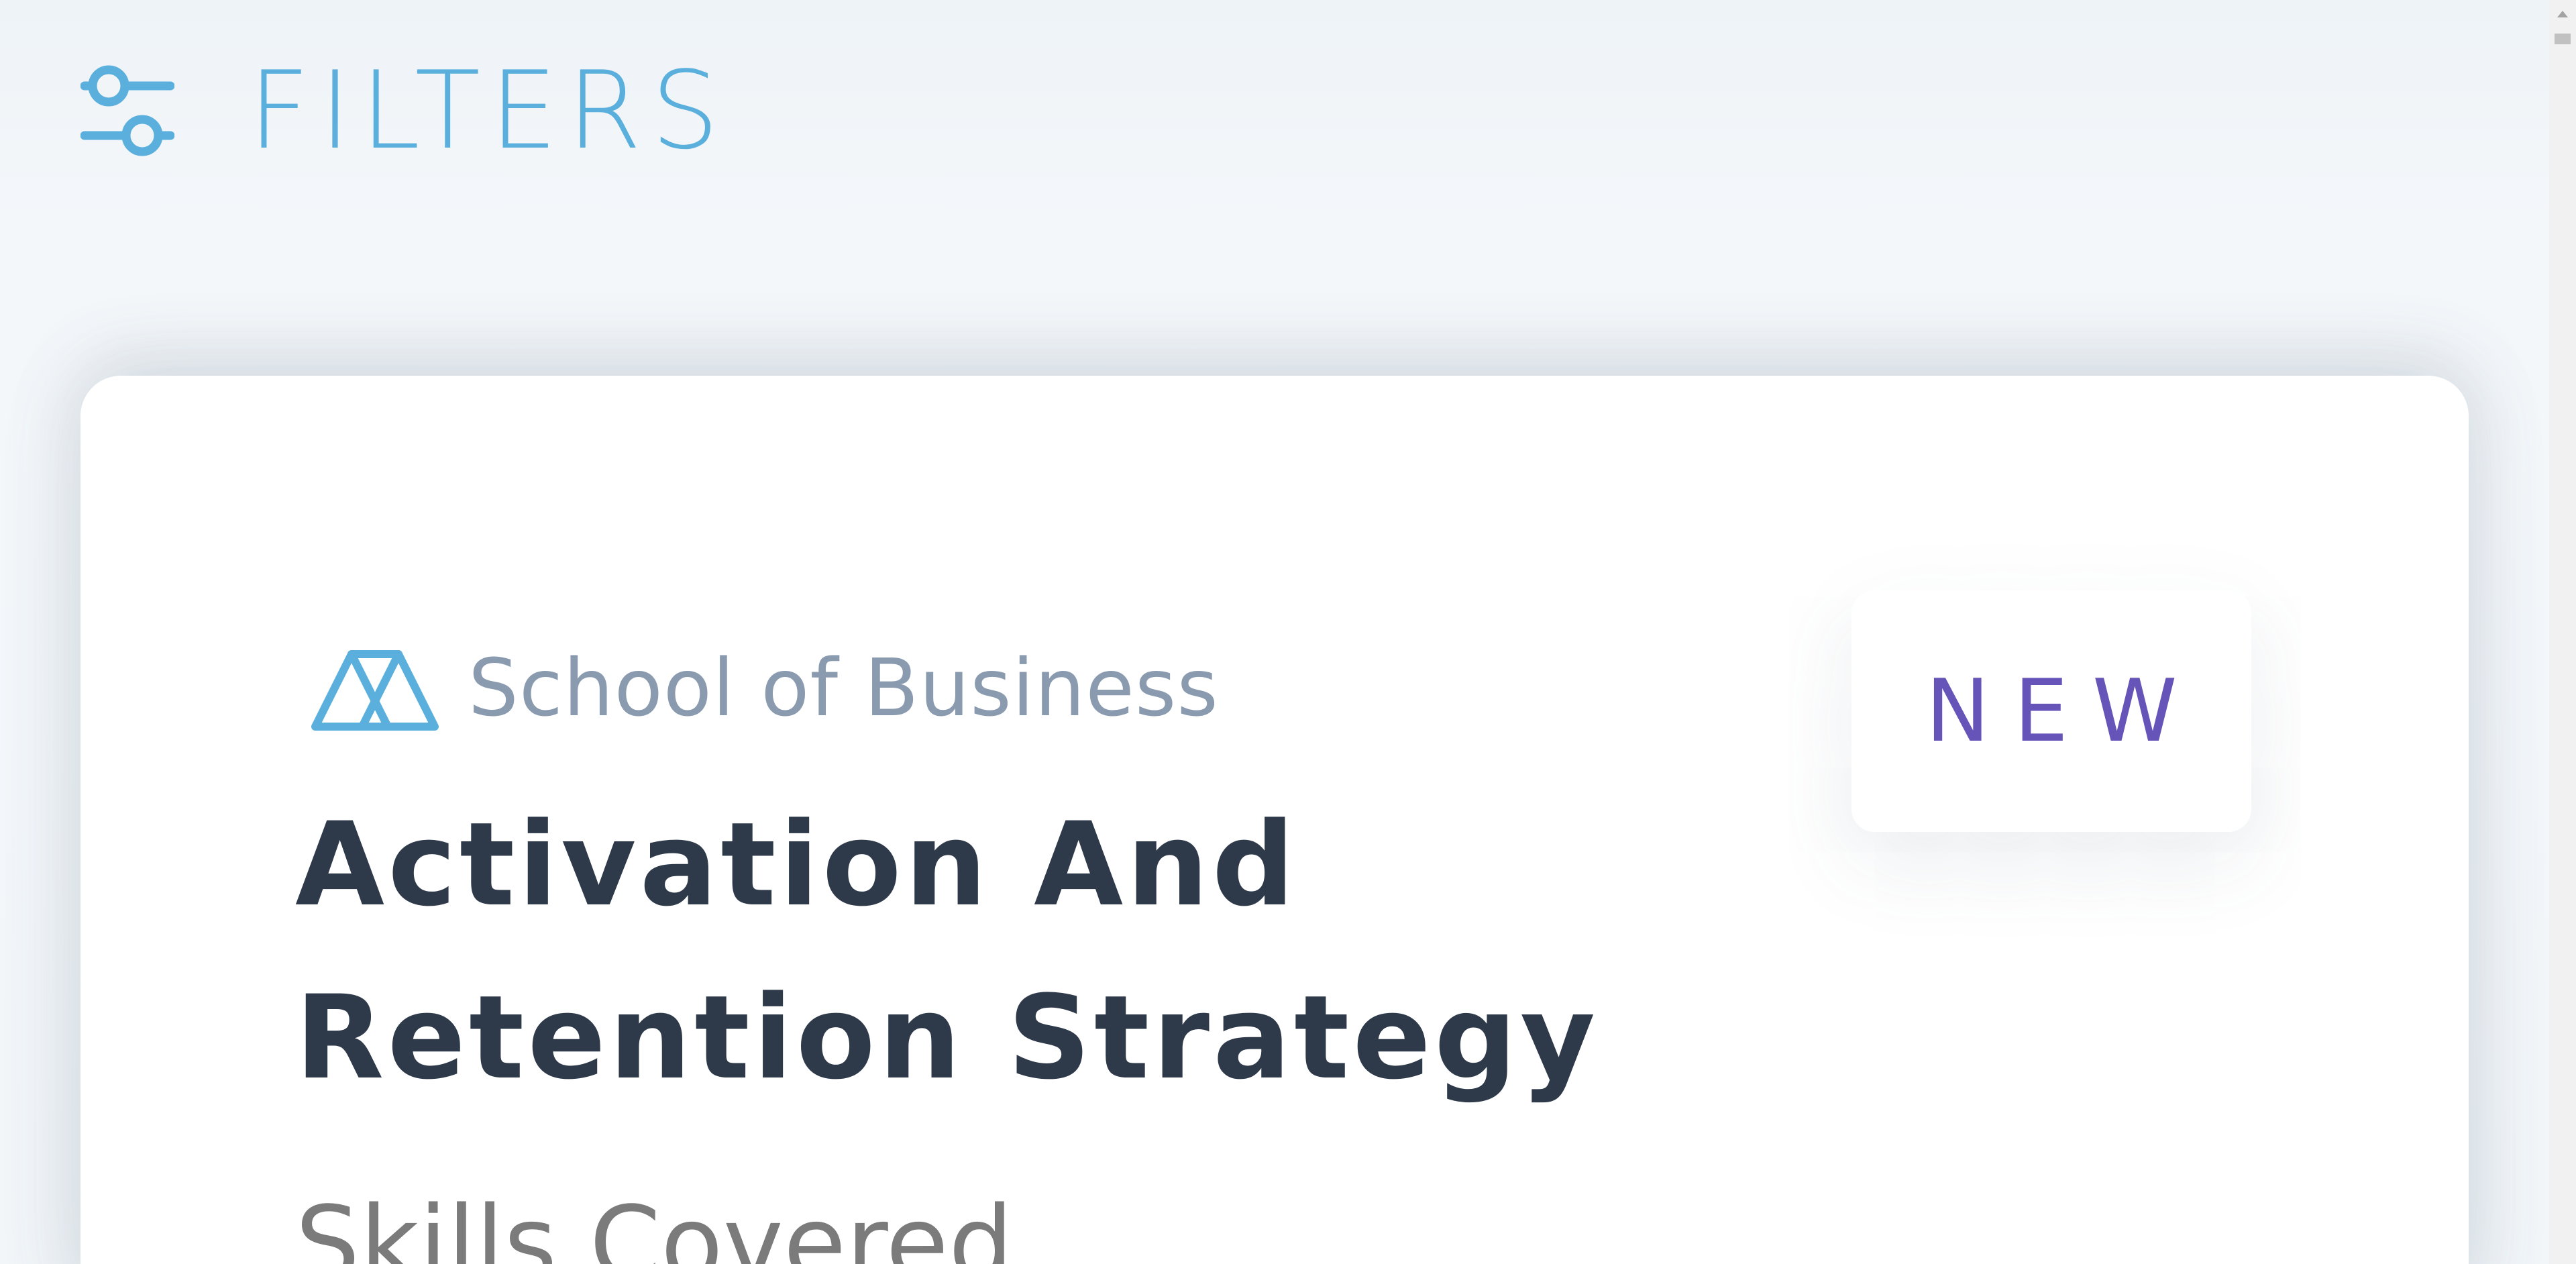 Image resolution: width=2576 pixels, height=1264 pixels. What do you see at coordinates (375, 690) in the screenshot?
I see `school-logo-icon` at bounding box center [375, 690].